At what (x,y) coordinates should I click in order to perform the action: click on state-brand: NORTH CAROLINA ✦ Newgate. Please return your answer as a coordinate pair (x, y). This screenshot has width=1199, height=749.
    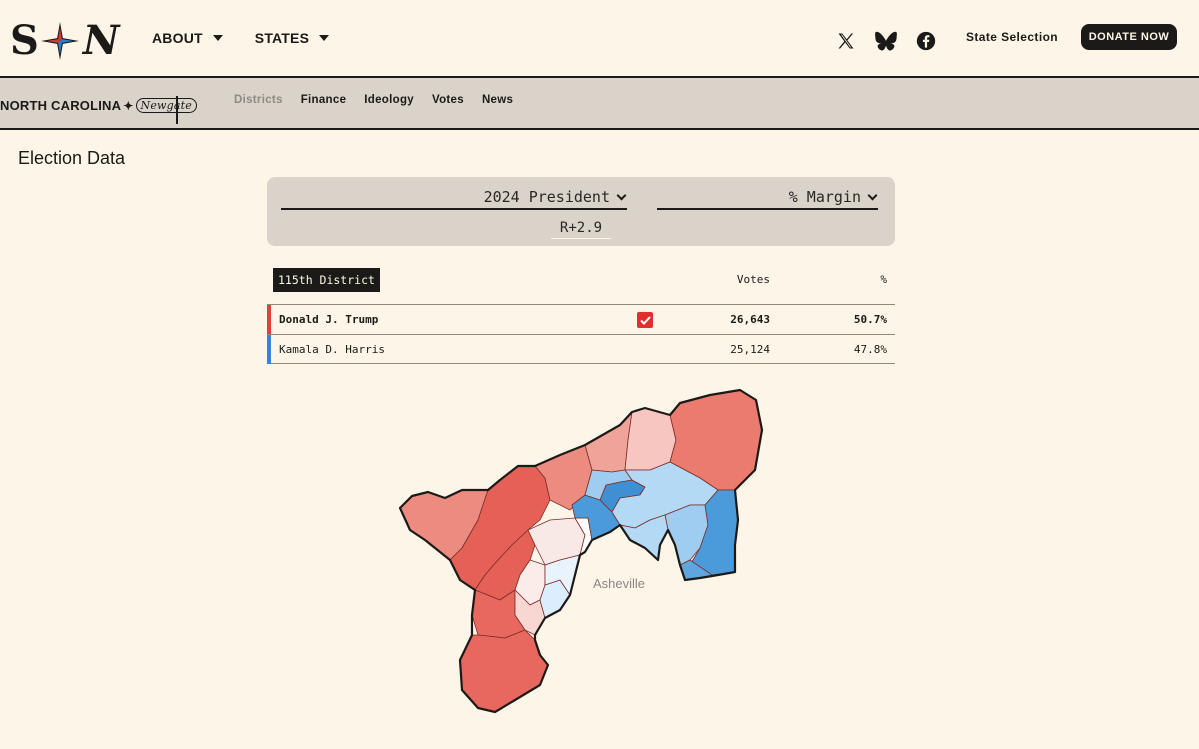
    Looking at the image, I should click on (98, 105).